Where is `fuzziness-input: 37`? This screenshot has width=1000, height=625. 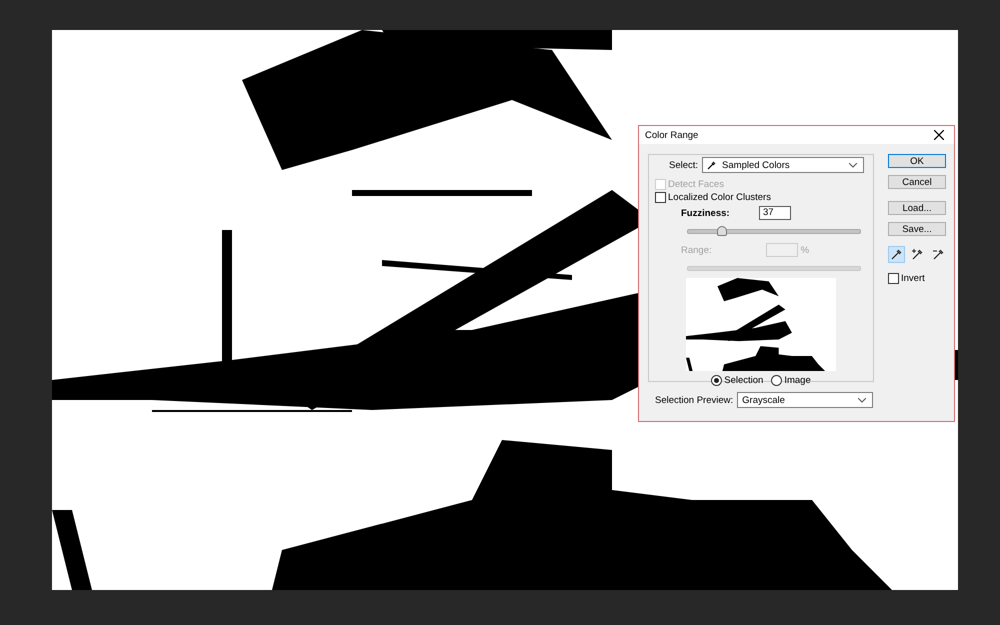
fuzziness-input: 37 is located at coordinates (775, 213).